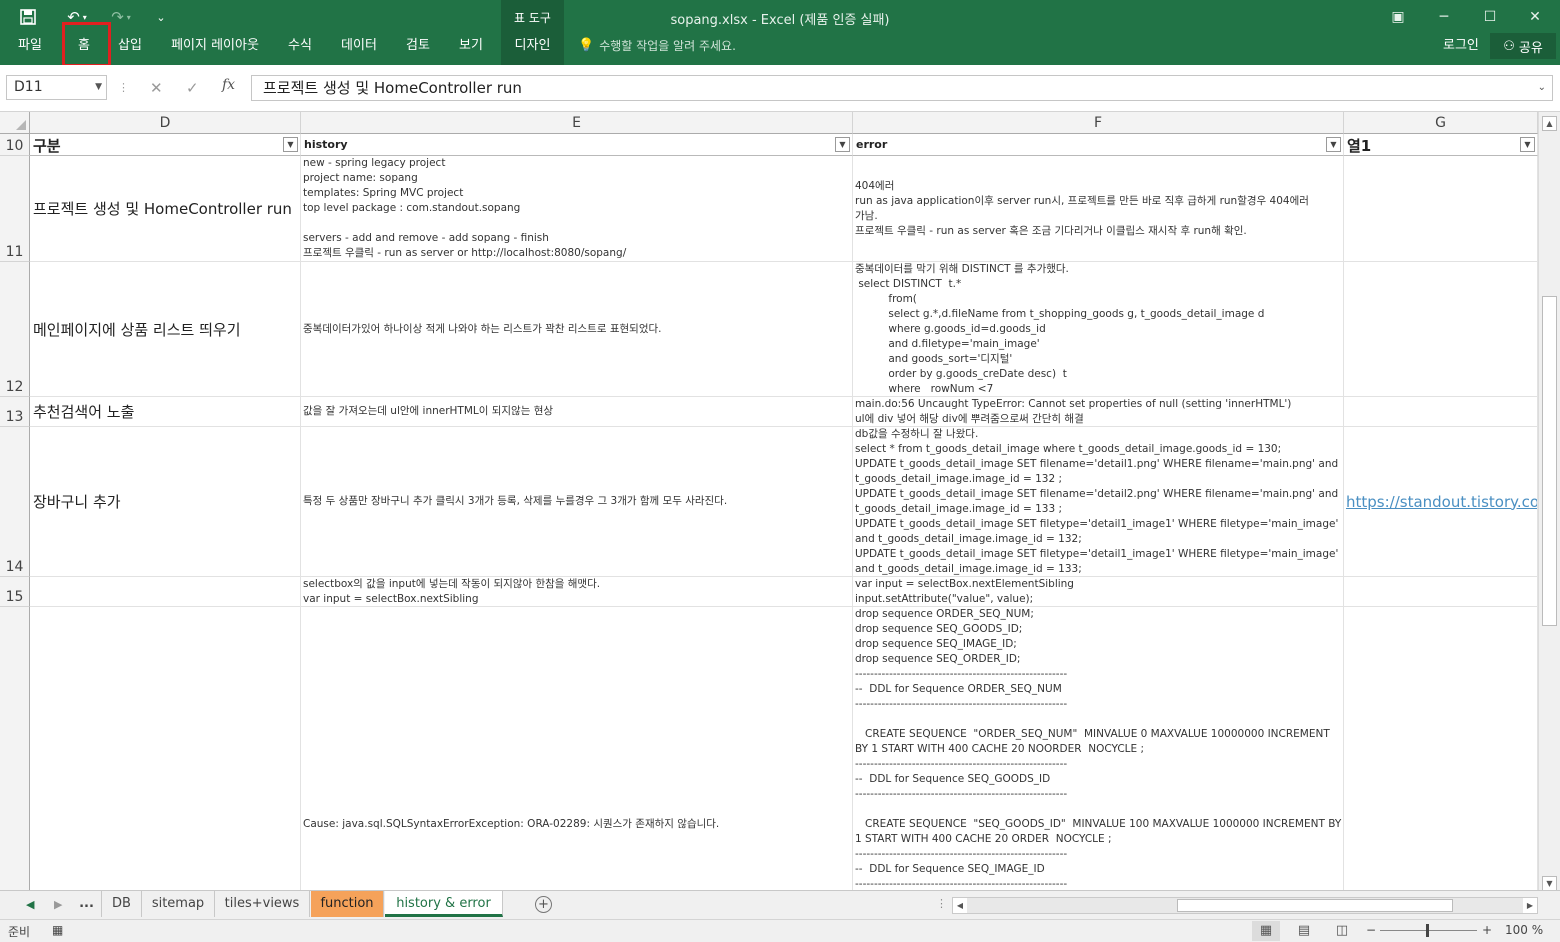 The image size is (1560, 942). What do you see at coordinates (1444, 17) in the screenshot?
I see `minimize-icon: ─` at bounding box center [1444, 17].